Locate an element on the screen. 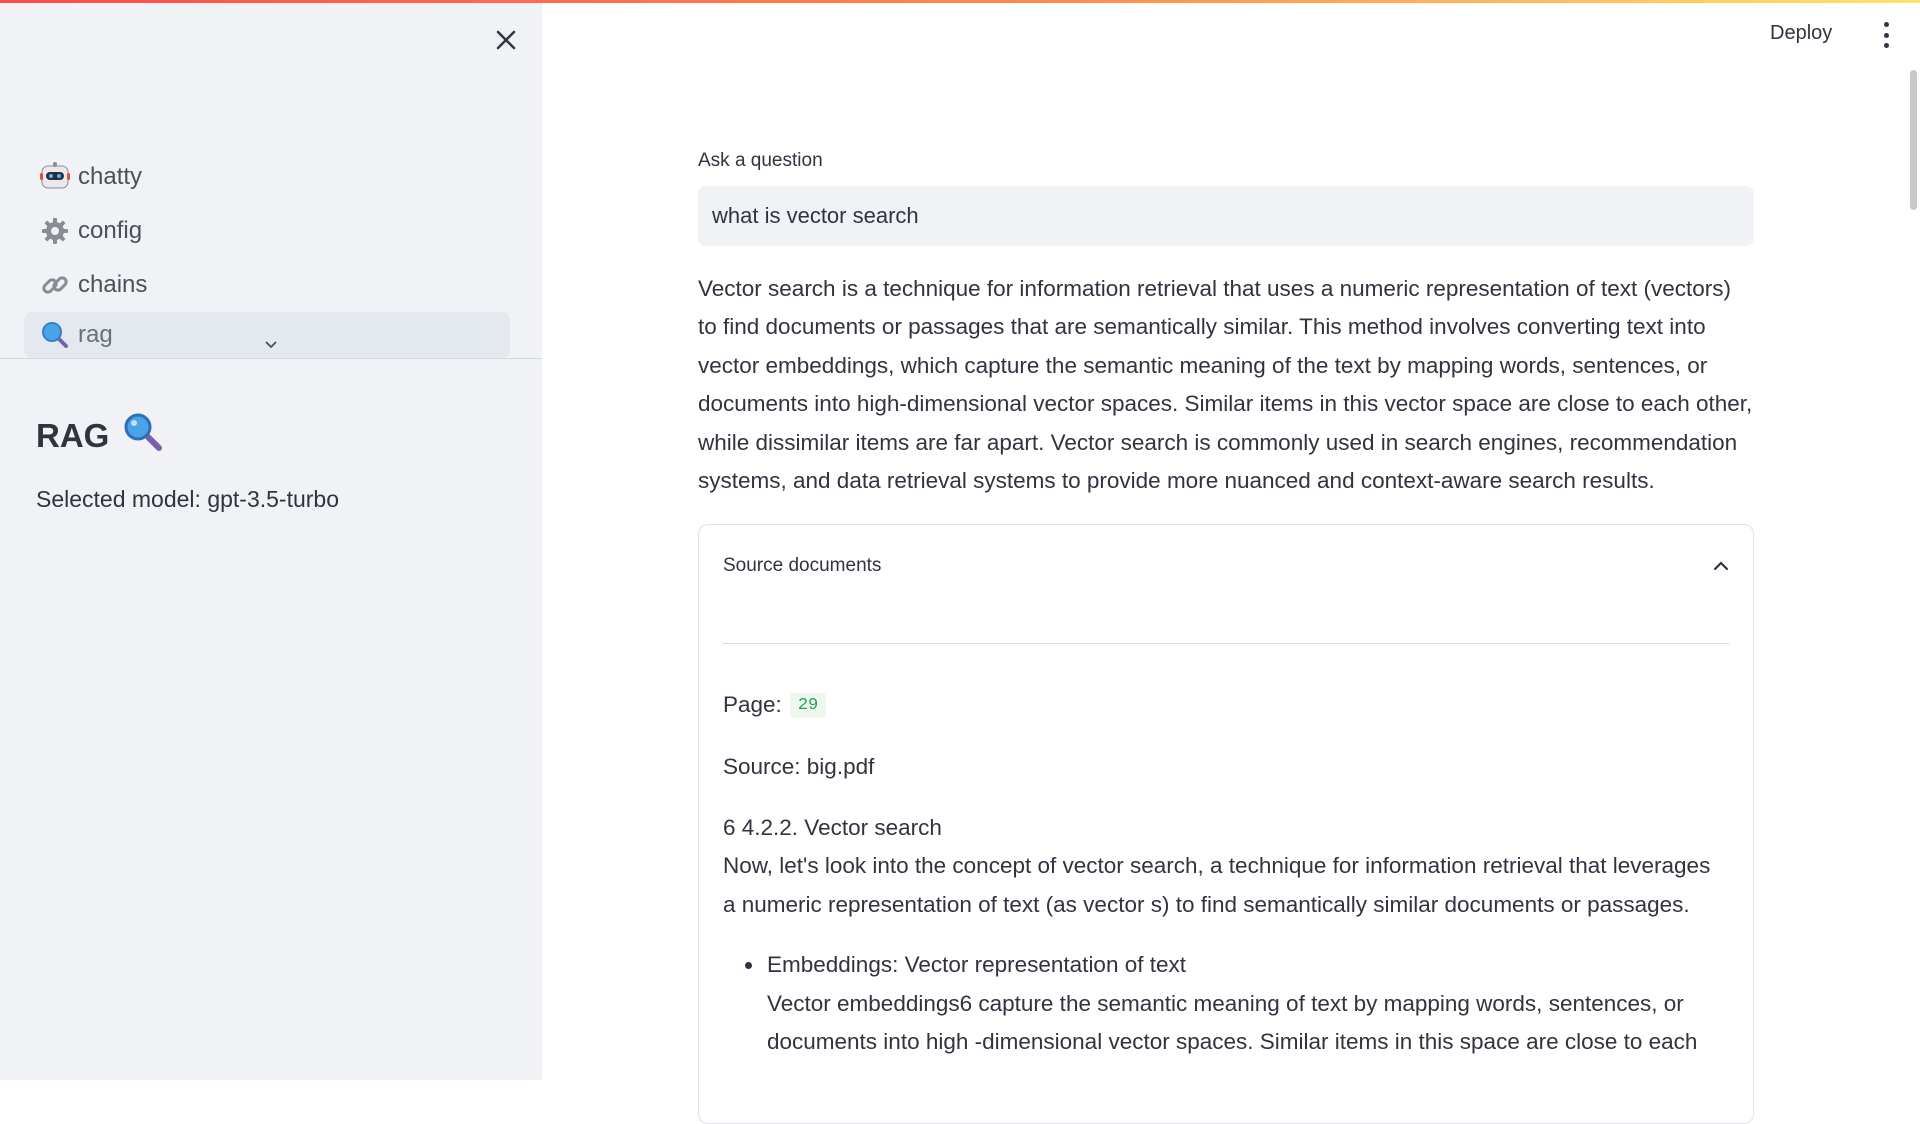  sidebar-nav: chatty config chains rag is located at coordinates (267, 254).